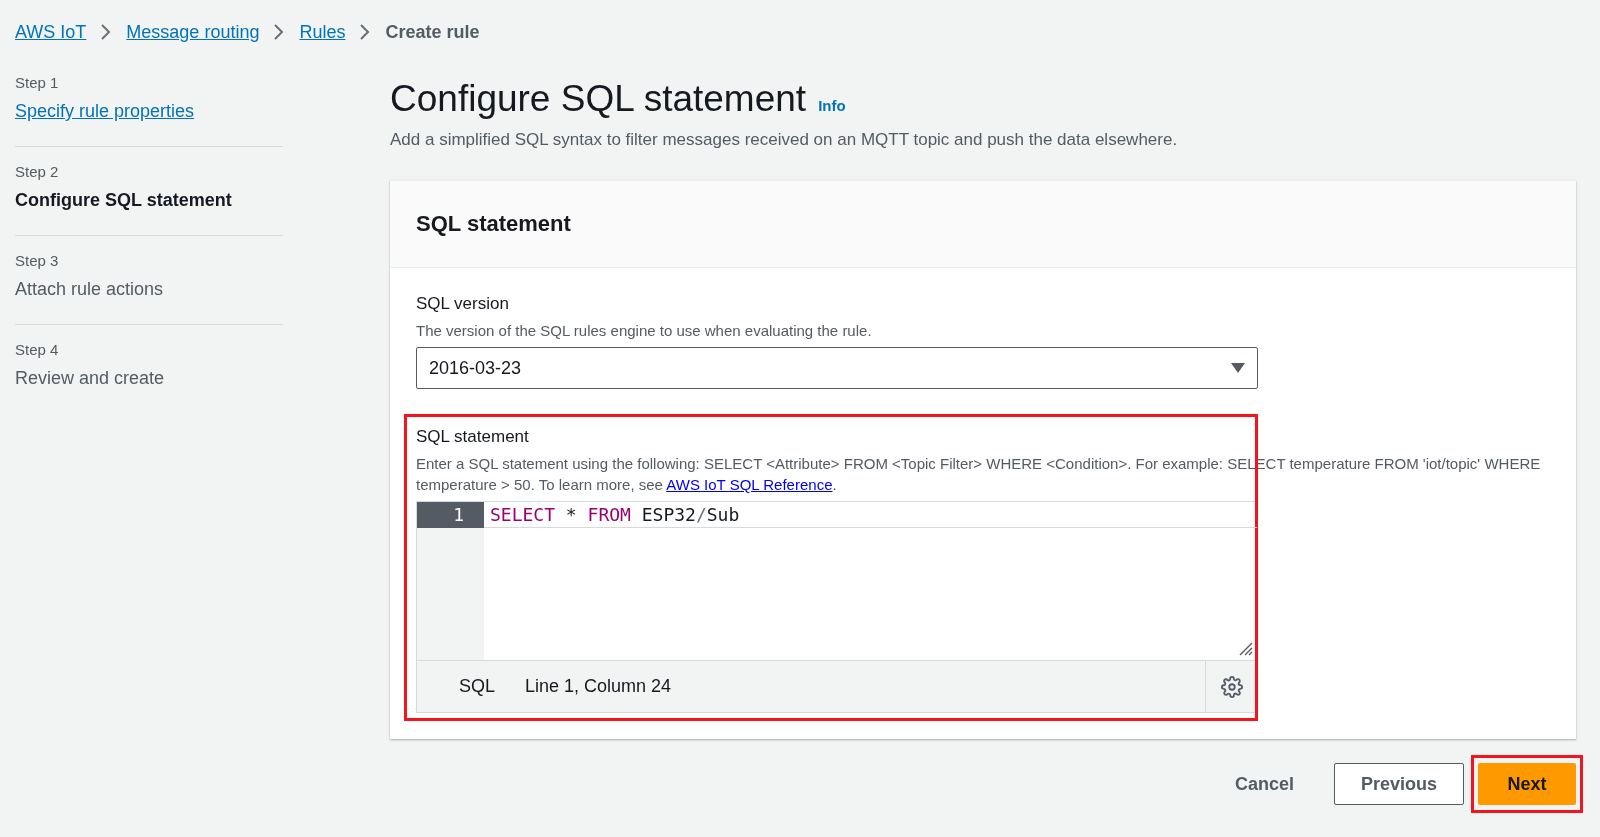 The image size is (1600, 837). What do you see at coordinates (432, 32) in the screenshot?
I see `breadcrumb-current-page: Create rule` at bounding box center [432, 32].